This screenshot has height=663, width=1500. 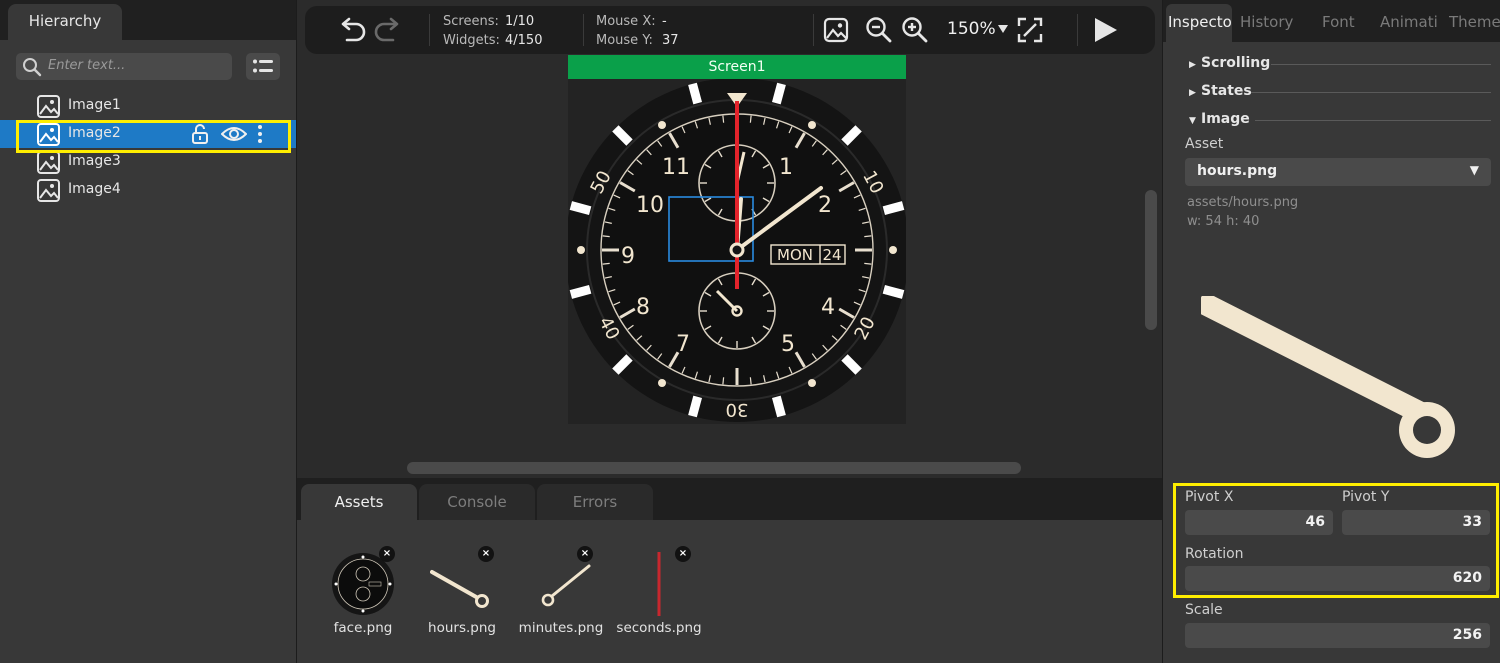 I want to click on asset-seconds: × seconds.png, so click(x=659, y=596).